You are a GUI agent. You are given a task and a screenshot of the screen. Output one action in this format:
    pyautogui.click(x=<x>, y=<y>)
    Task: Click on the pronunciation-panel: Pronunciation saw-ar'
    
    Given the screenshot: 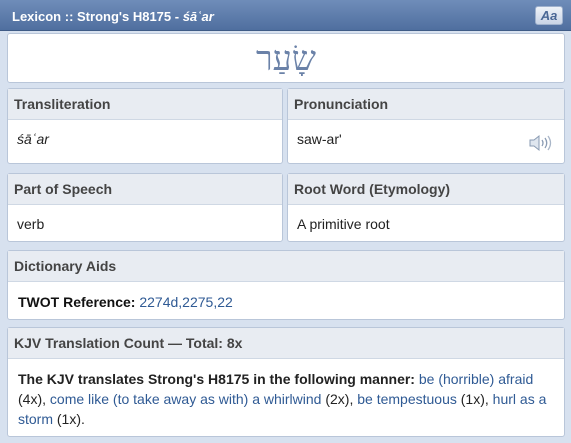 What is the action you would take?
    pyautogui.click(x=426, y=126)
    